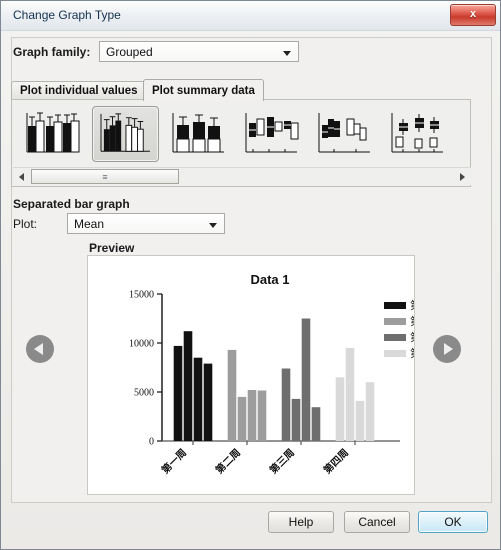 The height and width of the screenshot is (550, 501). Describe the element at coordinates (40, 349) in the screenshot. I see `circle-arrow-left-icon` at that location.